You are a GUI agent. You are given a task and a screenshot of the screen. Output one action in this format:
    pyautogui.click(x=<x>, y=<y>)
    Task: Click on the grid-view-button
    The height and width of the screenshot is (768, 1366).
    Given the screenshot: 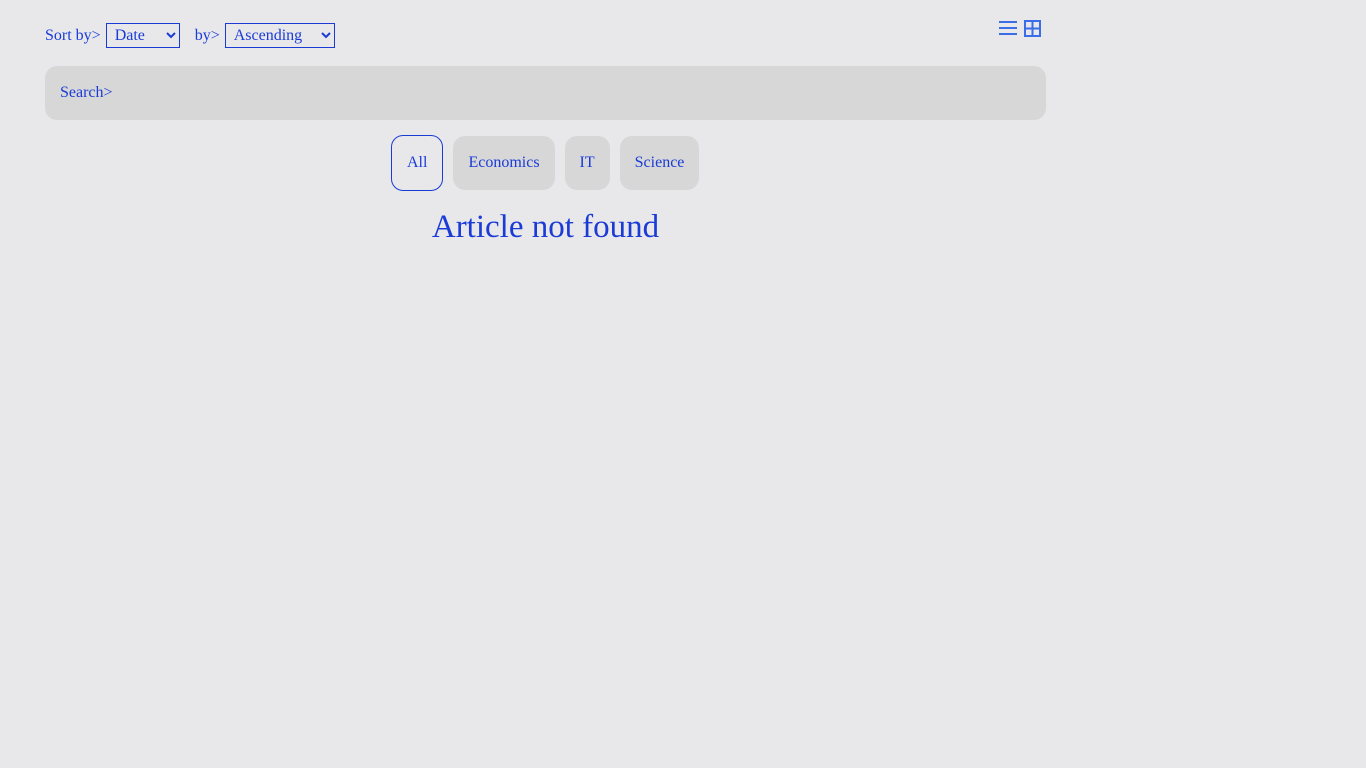 What is the action you would take?
    pyautogui.click(x=1032, y=28)
    